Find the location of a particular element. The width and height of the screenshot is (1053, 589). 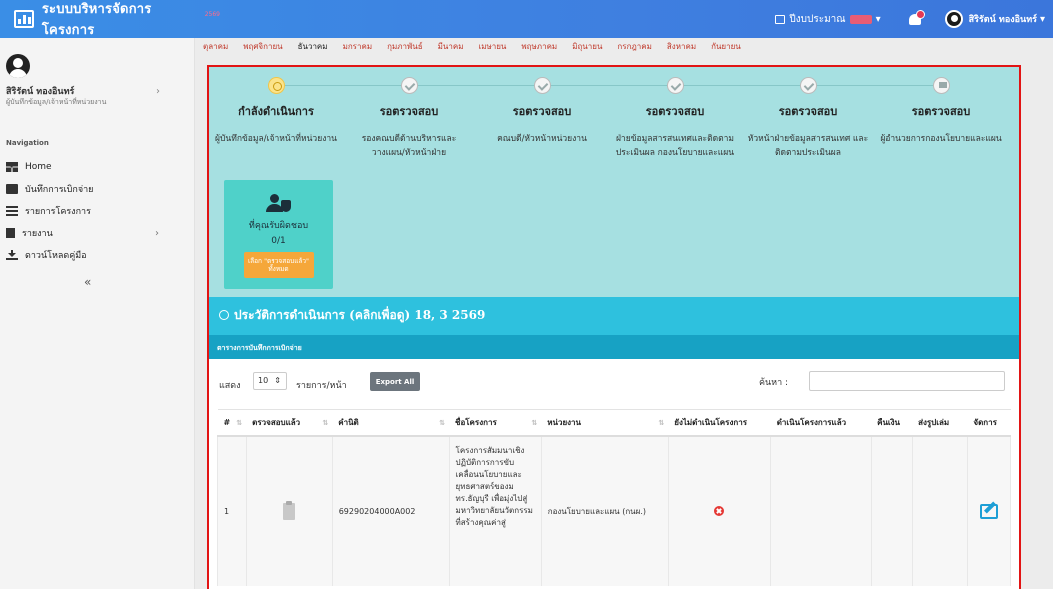

list-icon is located at coordinates (12, 211).